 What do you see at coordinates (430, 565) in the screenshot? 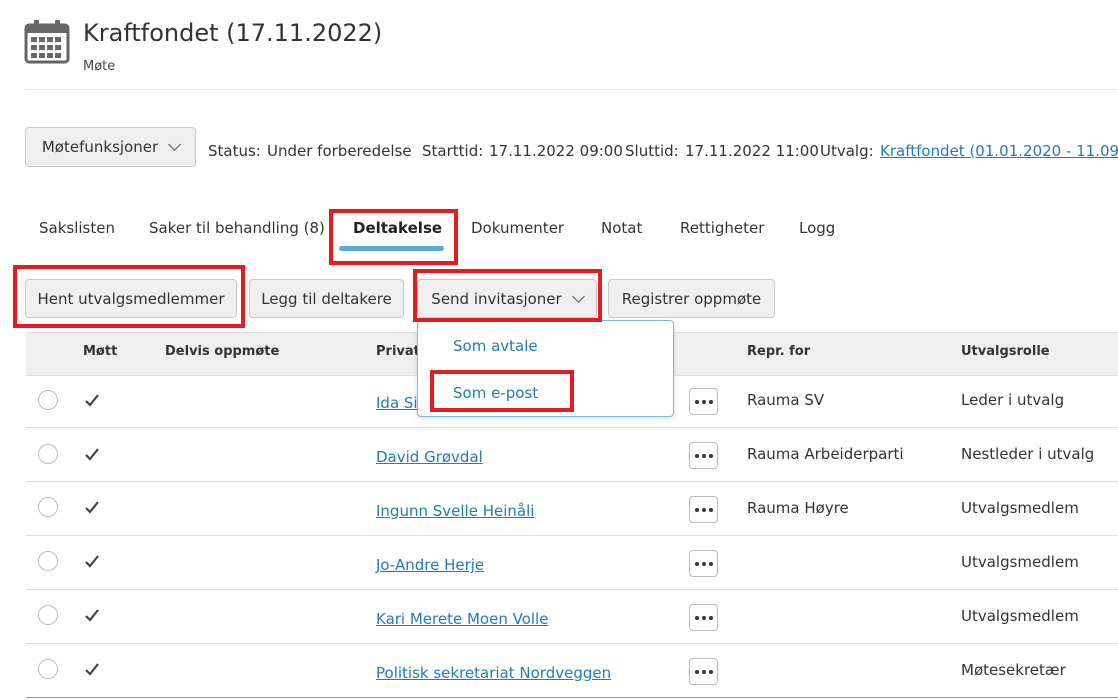
I see `participant-link: Jo-Andre Herje` at bounding box center [430, 565].